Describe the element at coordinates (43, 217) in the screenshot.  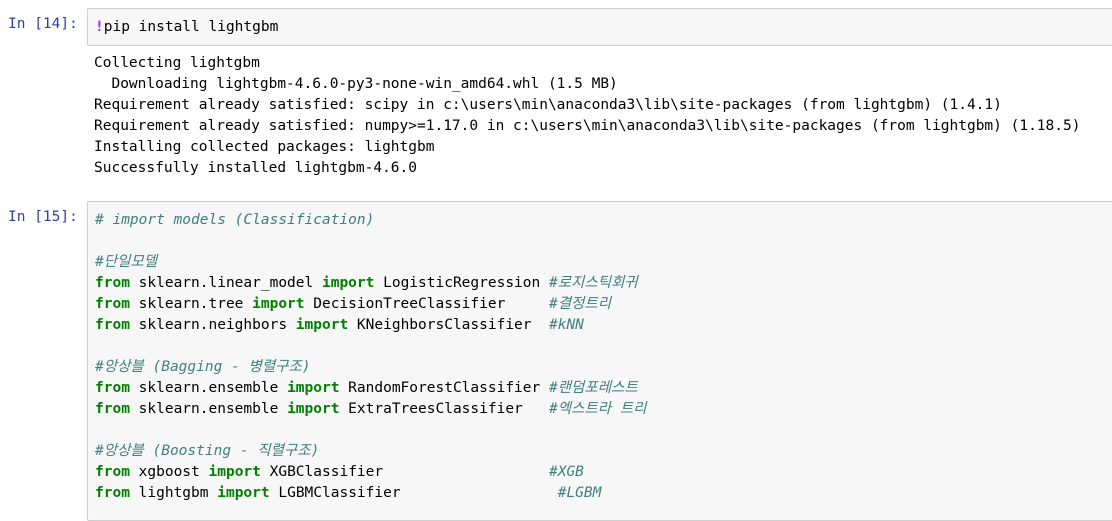
I see `input-prompt: In [15]:` at that location.